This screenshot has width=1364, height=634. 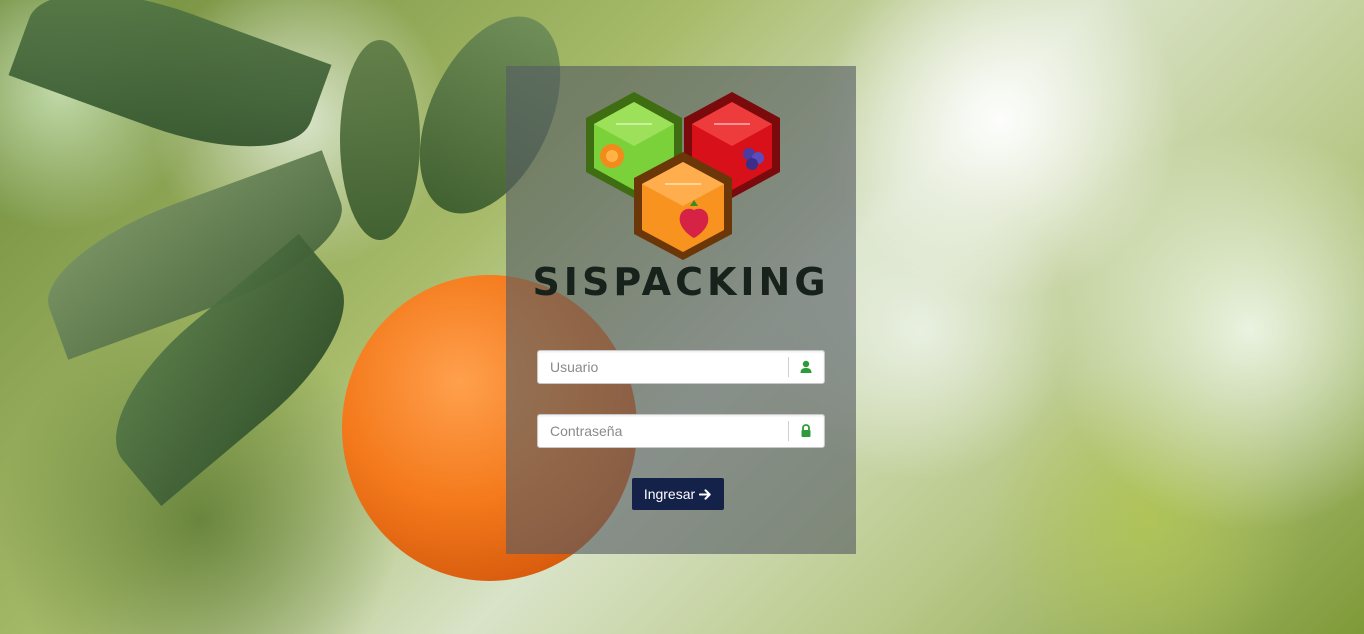 What do you see at coordinates (669, 494) in the screenshot?
I see `ingresar-button-label: Ingresar` at bounding box center [669, 494].